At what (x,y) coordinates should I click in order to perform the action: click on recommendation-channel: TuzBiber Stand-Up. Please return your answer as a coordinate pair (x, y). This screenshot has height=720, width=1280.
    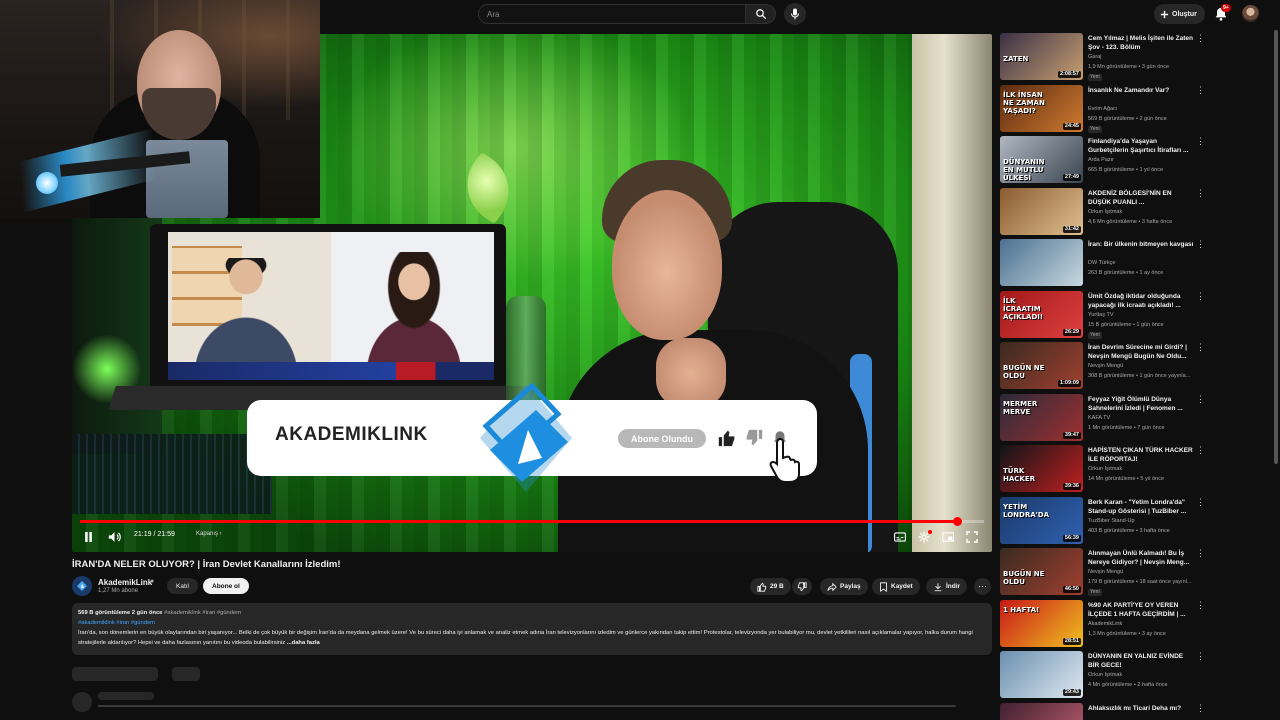
    Looking at the image, I should click on (1111, 521).